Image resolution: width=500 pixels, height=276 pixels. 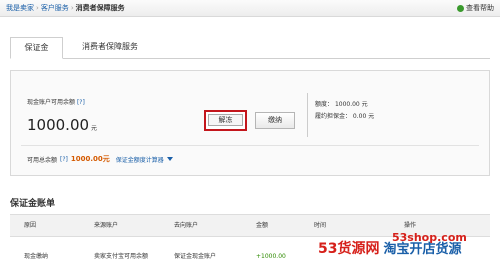 What do you see at coordinates (195, 256) in the screenshot?
I see `row-destination: 保证金现金账户` at bounding box center [195, 256].